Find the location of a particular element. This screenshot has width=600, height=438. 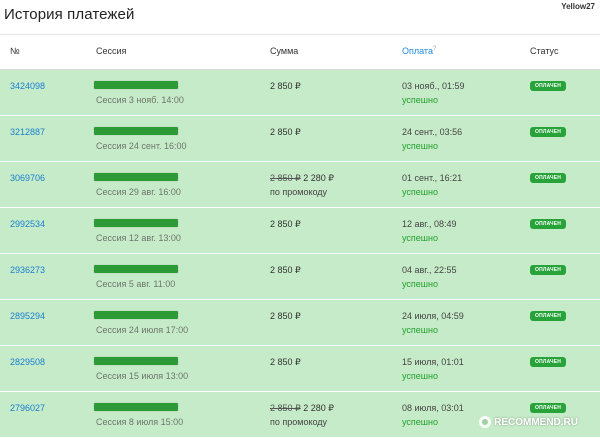

payment-id-link: 2895294 is located at coordinates (27, 316).